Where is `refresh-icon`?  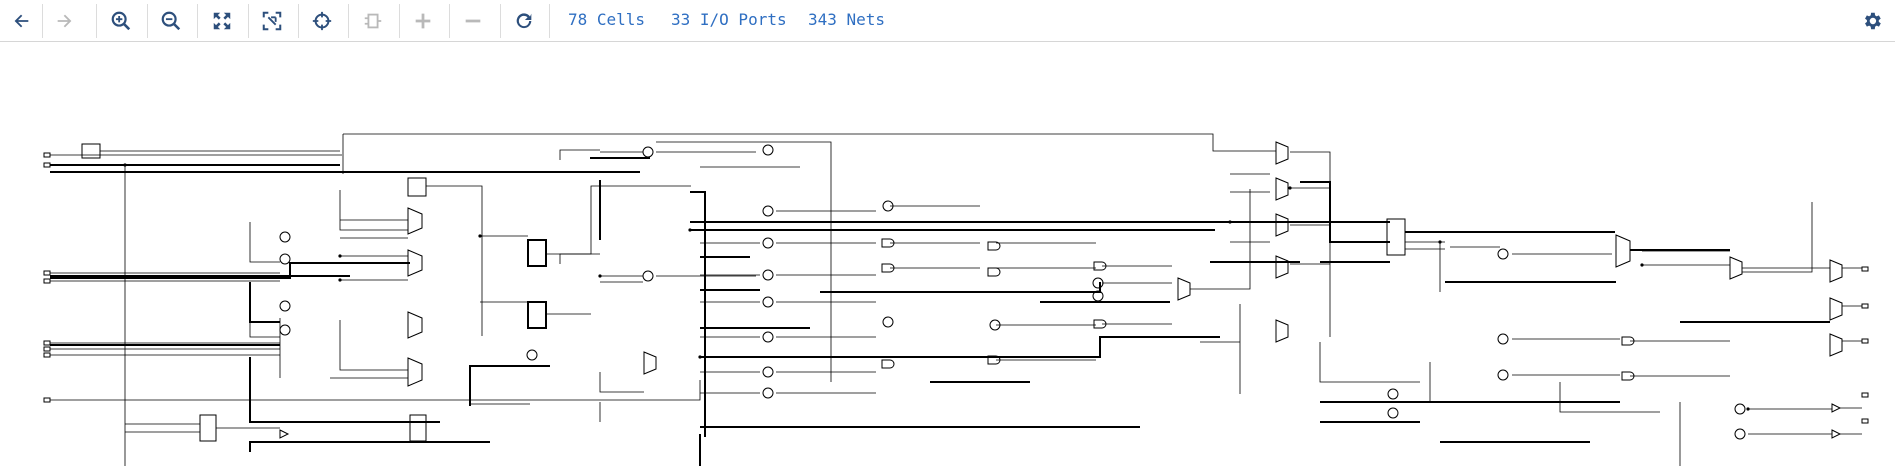 refresh-icon is located at coordinates (524, 21).